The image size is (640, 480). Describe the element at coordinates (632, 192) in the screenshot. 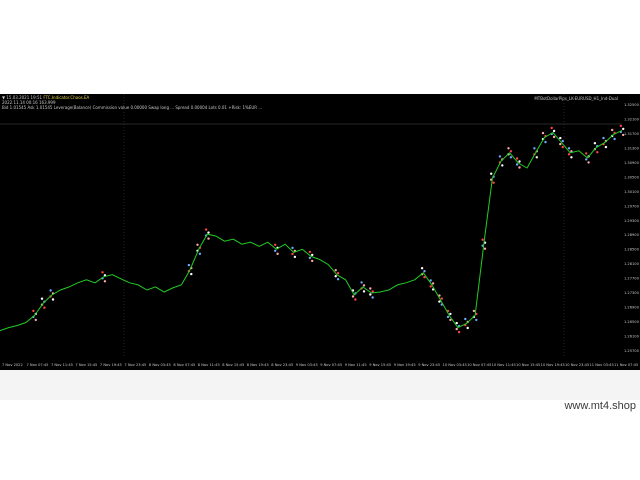

I see `y-axis-label: 1.30100` at that location.